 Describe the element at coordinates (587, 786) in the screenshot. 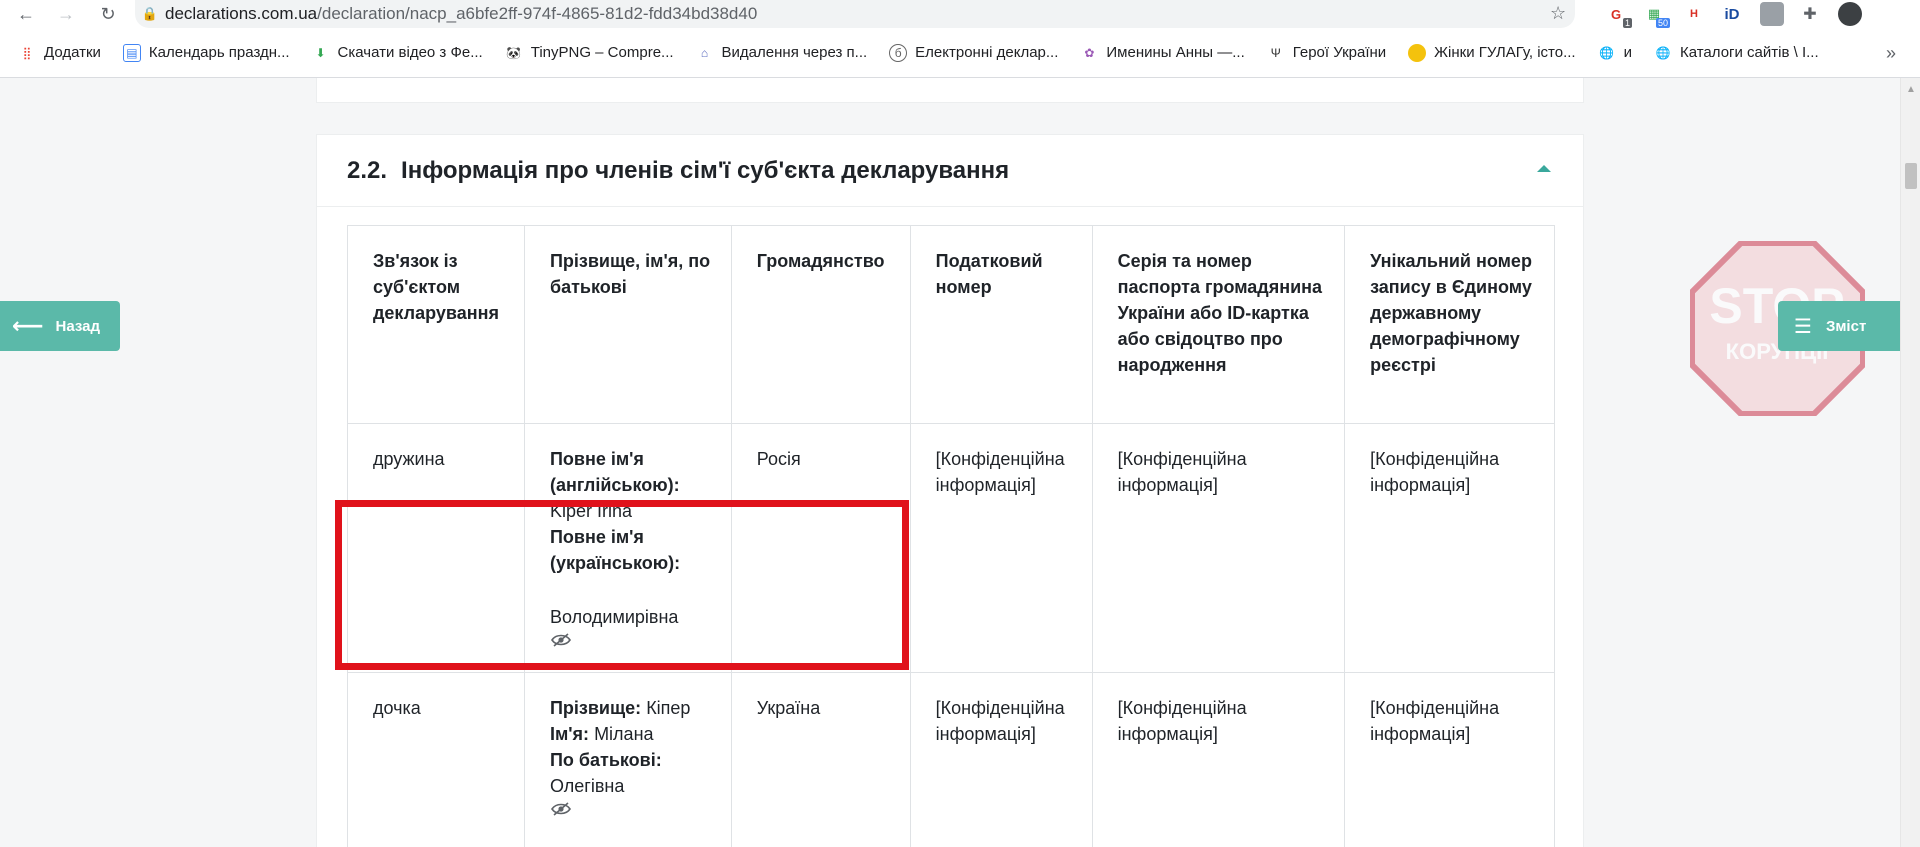

I see `field-value: Олегівна` at that location.